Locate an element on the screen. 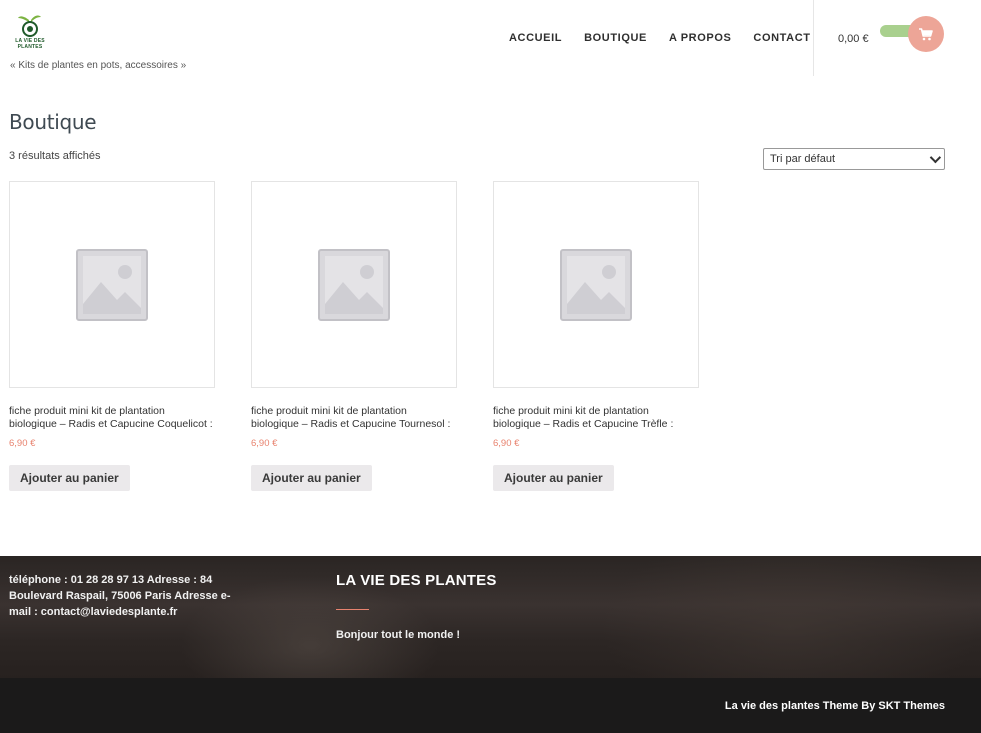  result-count: 3 résultats affichés is located at coordinates (55, 156).